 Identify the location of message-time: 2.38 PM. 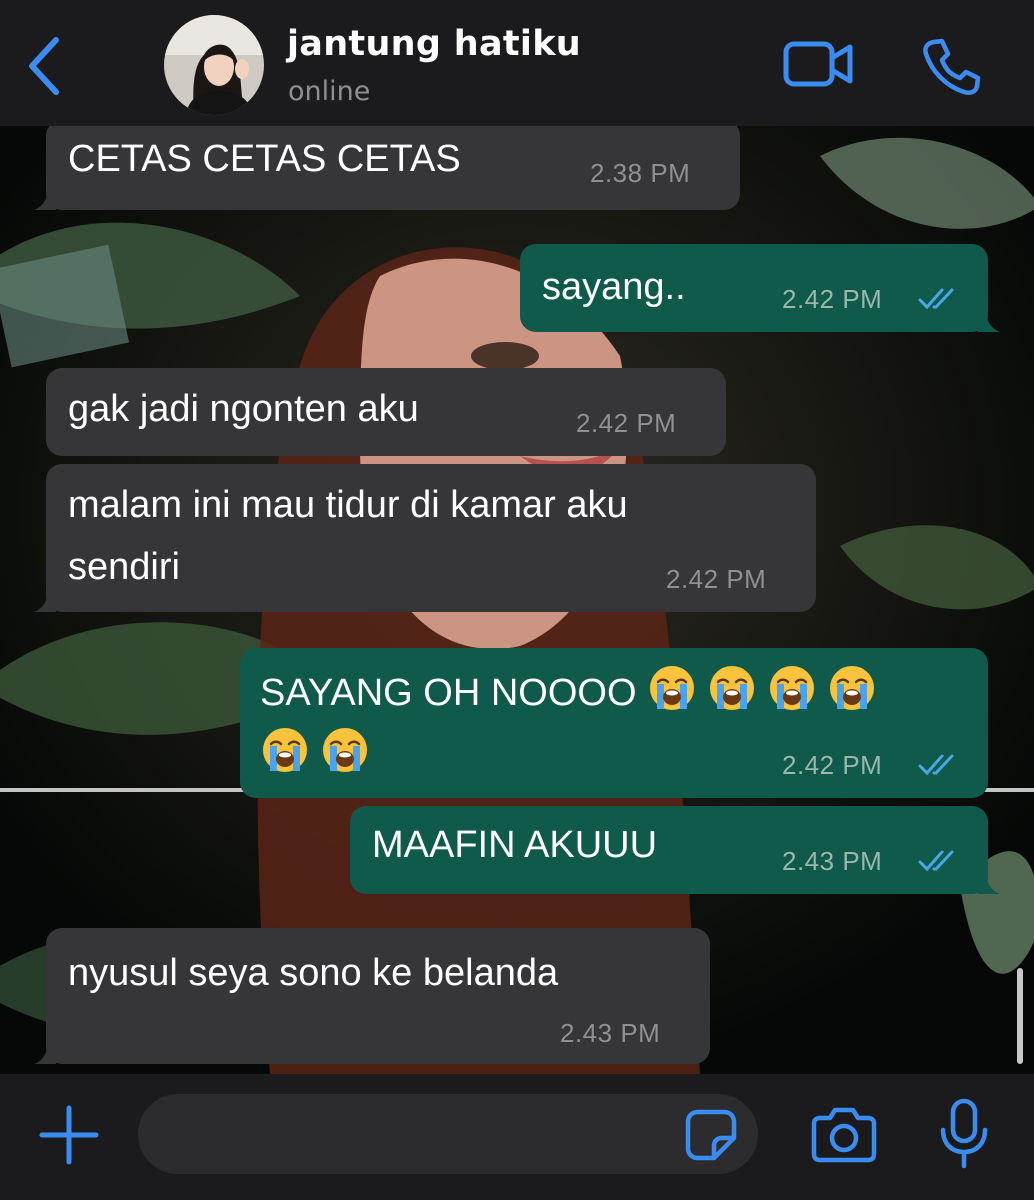
(640, 173).